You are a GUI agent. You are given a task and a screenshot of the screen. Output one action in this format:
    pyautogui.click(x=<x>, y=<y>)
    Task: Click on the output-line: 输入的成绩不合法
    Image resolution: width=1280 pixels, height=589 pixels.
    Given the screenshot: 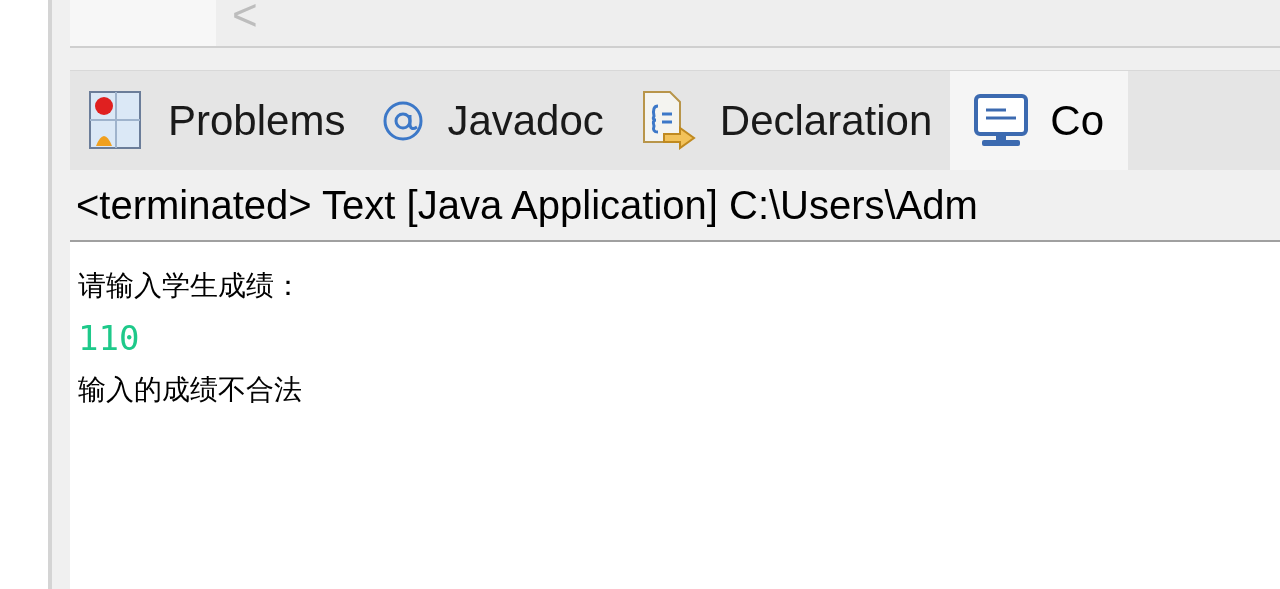 What is the action you would take?
    pyautogui.click(x=190, y=390)
    